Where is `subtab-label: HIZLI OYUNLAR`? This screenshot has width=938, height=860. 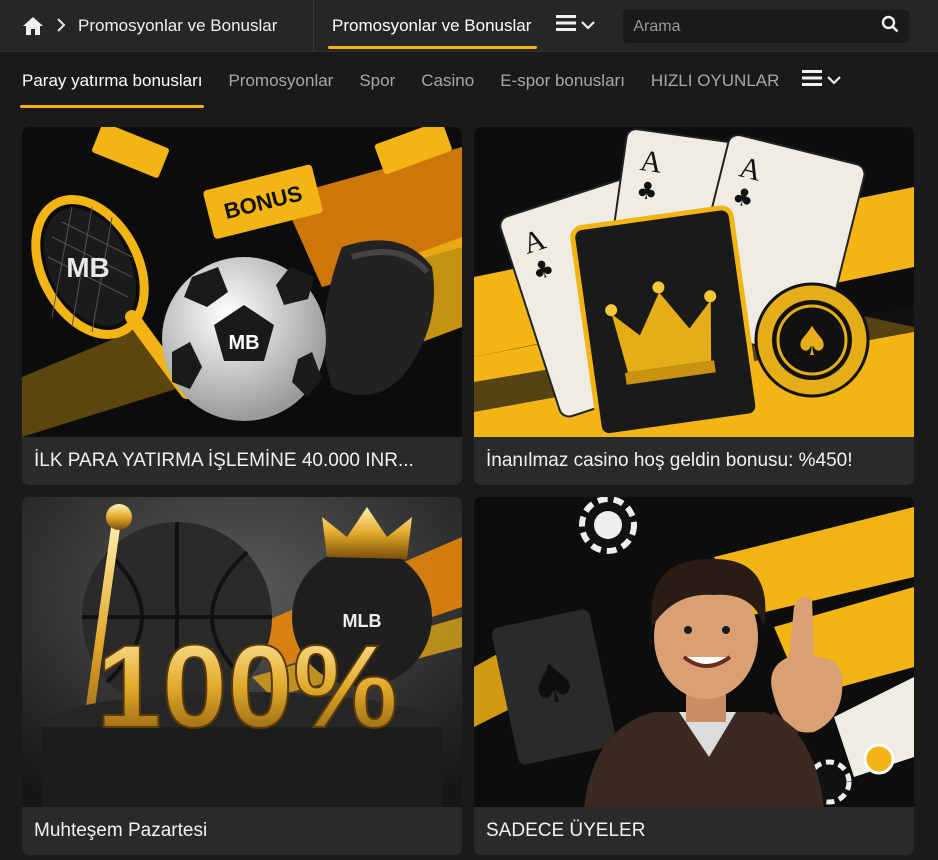
subtab-label: HIZLI OYUNLAR is located at coordinates (715, 80).